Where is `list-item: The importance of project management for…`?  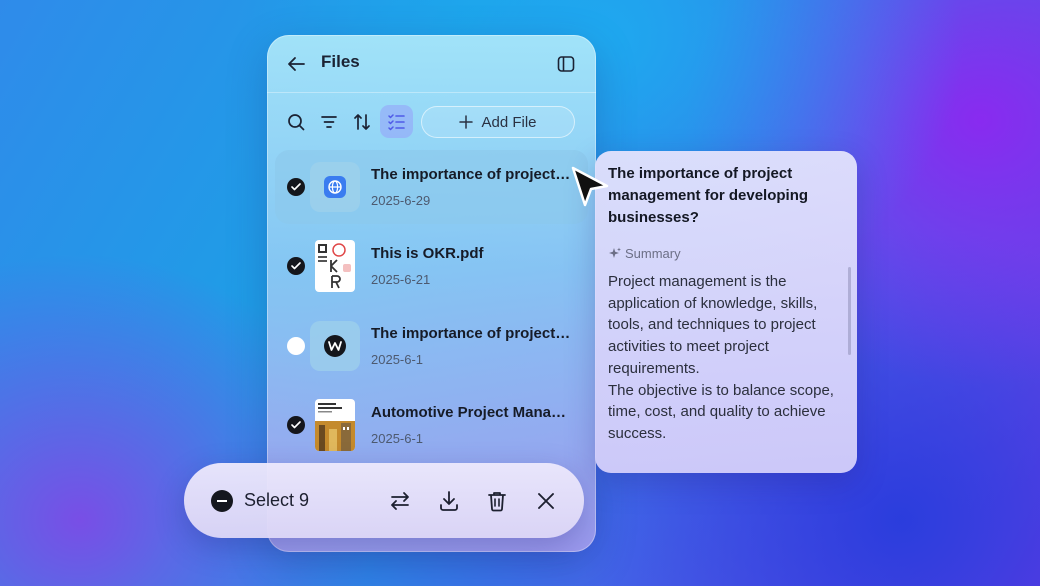 list-item: The importance of project management for… is located at coordinates (431, 187).